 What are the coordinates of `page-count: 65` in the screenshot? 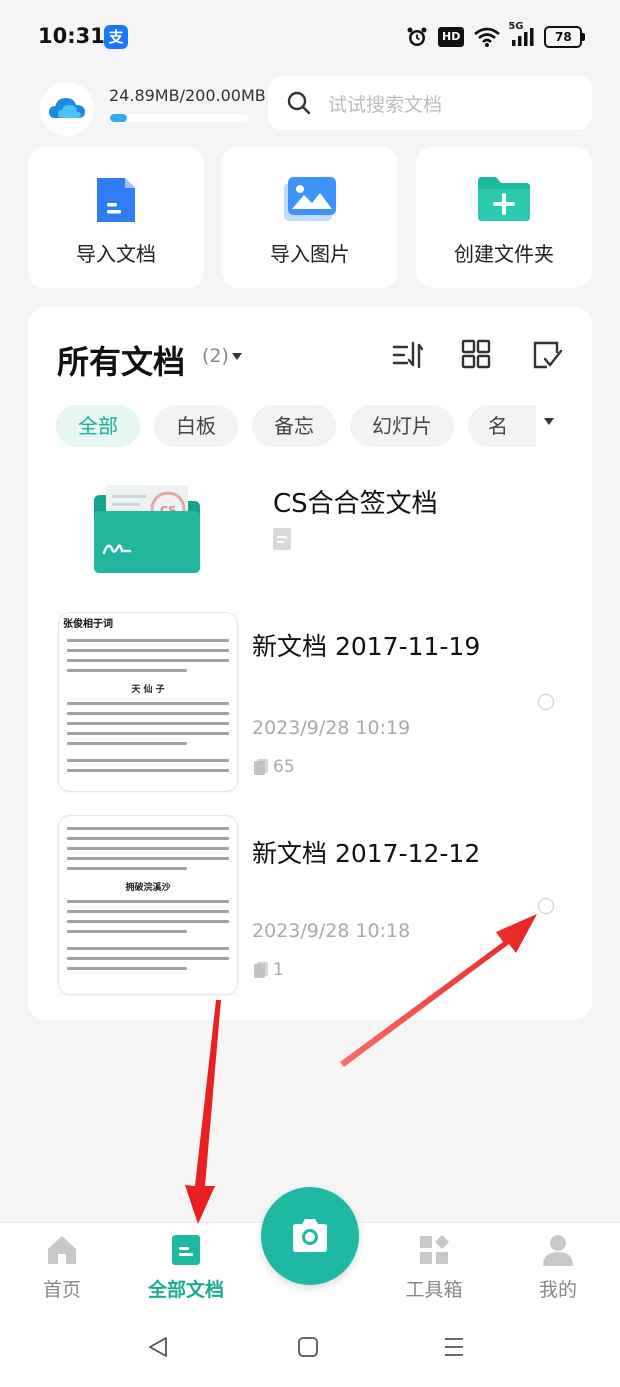 It's located at (284, 767).